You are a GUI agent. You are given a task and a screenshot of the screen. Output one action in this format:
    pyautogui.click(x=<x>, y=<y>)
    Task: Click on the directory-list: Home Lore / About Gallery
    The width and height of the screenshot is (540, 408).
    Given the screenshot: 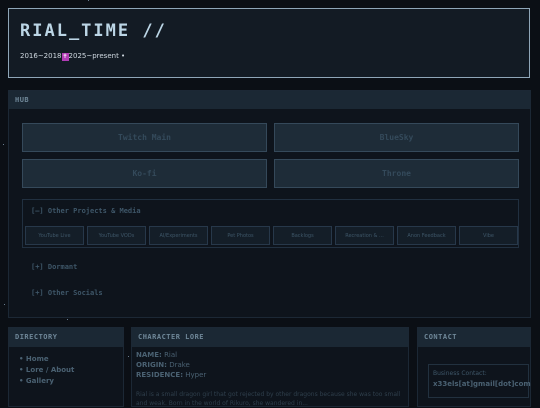 What is the action you would take?
    pyautogui.click(x=46, y=370)
    